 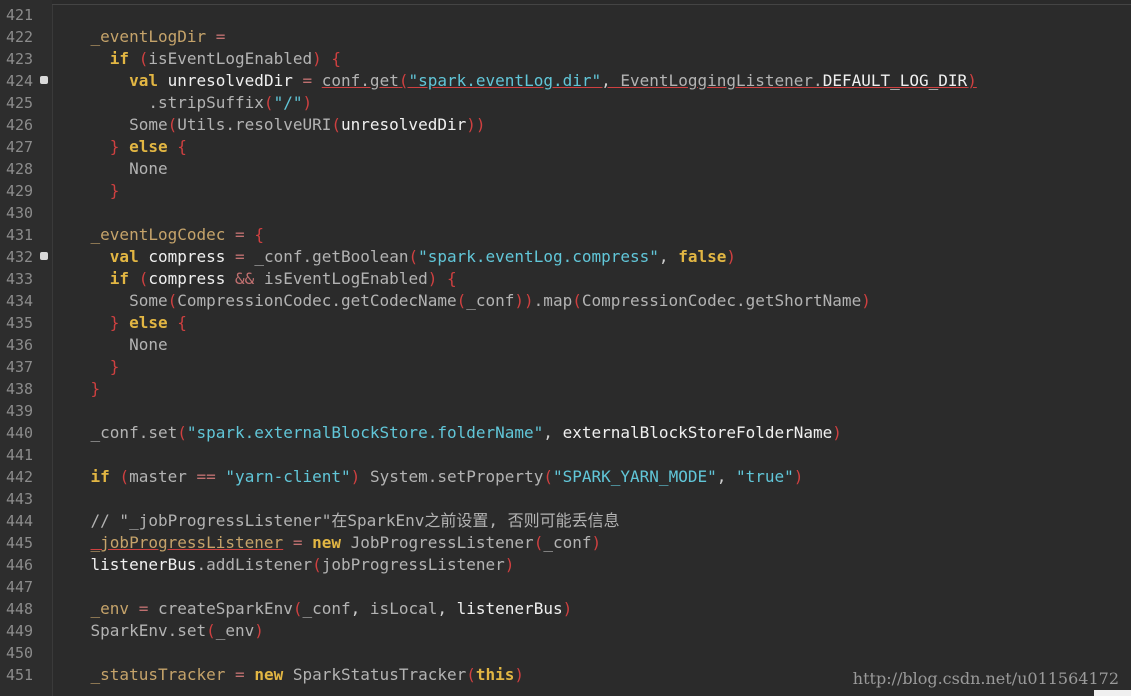 What do you see at coordinates (20, 59) in the screenshot?
I see `line-number: 423` at bounding box center [20, 59].